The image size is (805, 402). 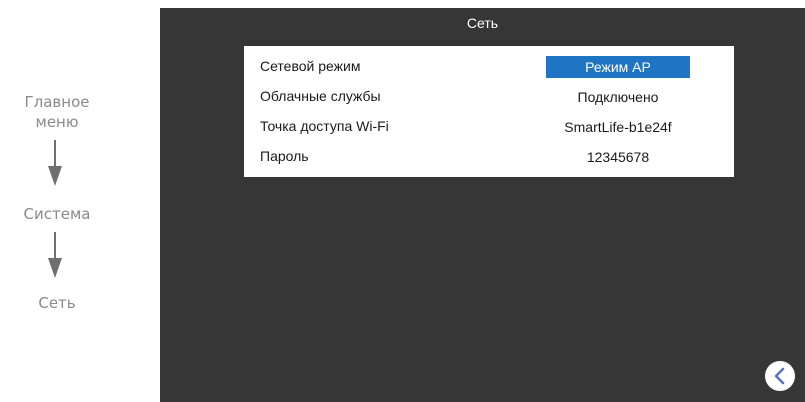 What do you see at coordinates (57, 303) in the screenshot?
I see `path-step-network: Сеть` at bounding box center [57, 303].